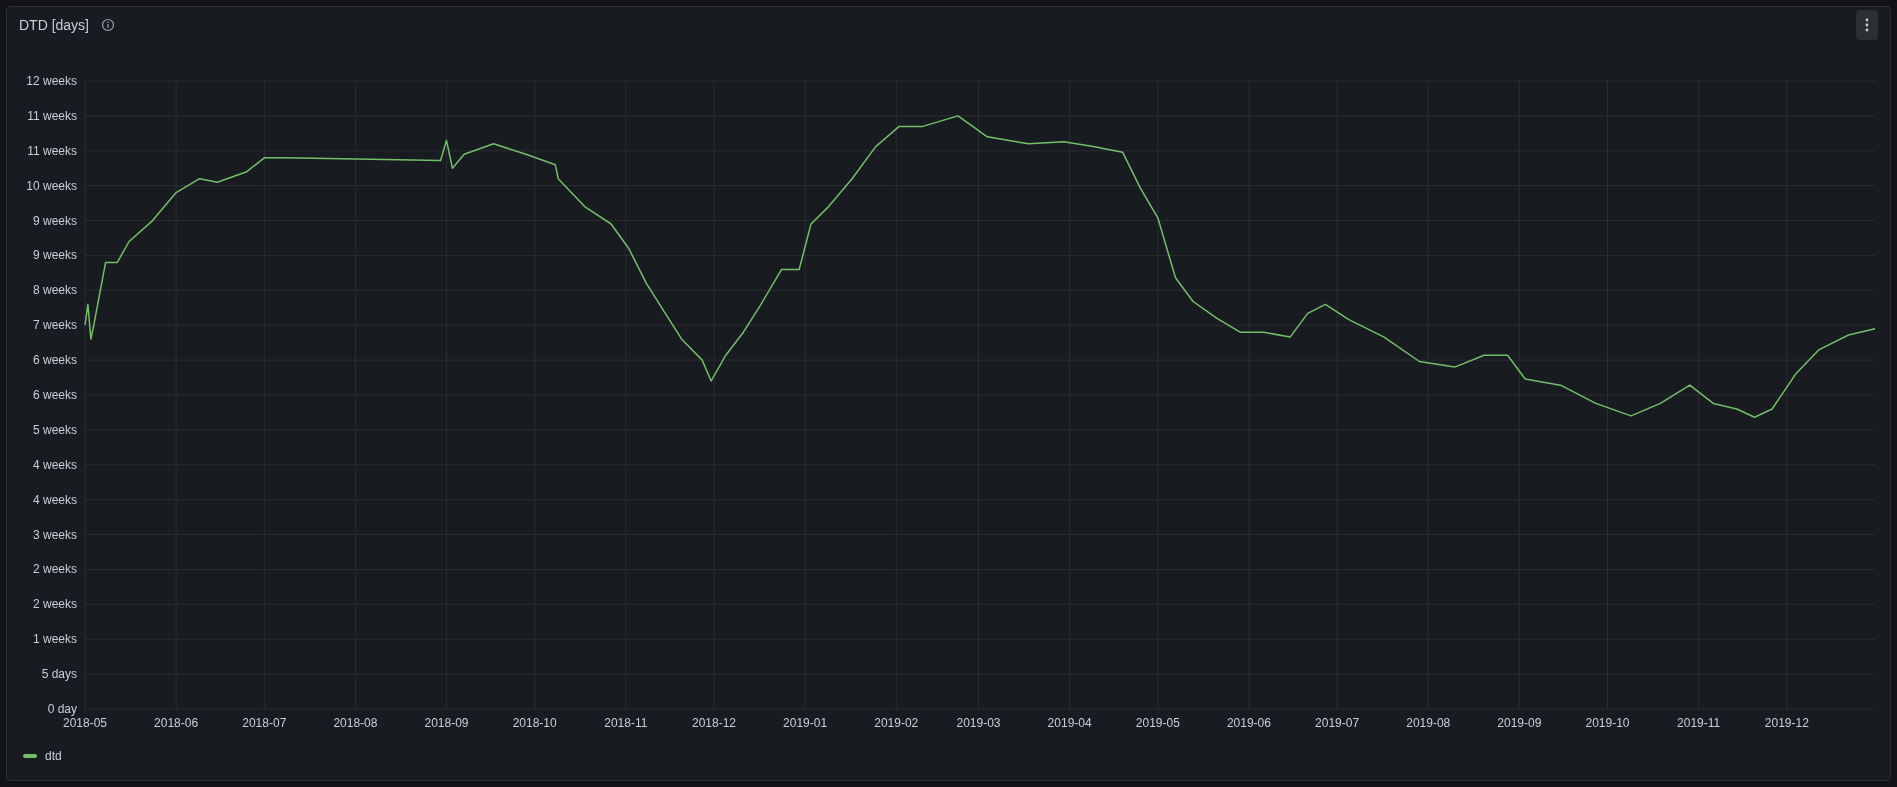  Describe the element at coordinates (896, 723) in the screenshot. I see `axis-label: 2019-02` at that location.